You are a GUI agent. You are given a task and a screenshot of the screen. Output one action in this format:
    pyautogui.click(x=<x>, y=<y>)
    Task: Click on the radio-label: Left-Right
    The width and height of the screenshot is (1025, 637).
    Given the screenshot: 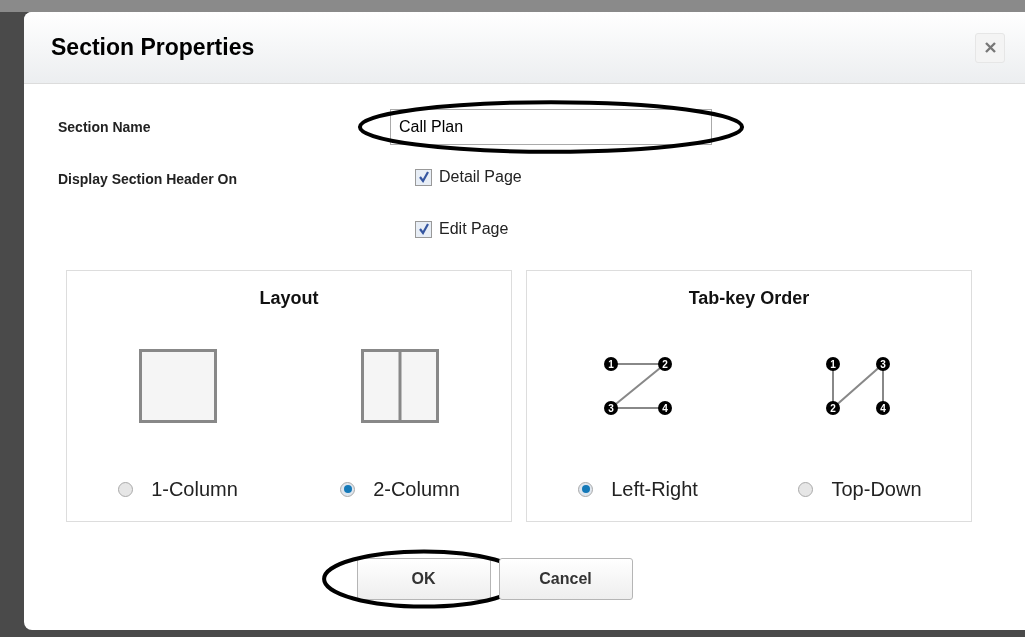 What is the action you would take?
    pyautogui.click(x=654, y=489)
    